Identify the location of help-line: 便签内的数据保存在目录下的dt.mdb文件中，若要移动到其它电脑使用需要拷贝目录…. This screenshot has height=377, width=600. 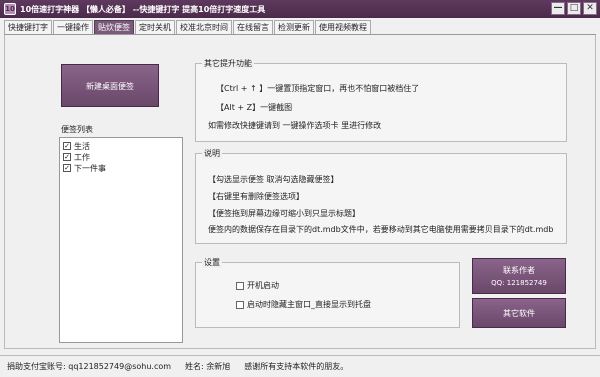
(381, 229).